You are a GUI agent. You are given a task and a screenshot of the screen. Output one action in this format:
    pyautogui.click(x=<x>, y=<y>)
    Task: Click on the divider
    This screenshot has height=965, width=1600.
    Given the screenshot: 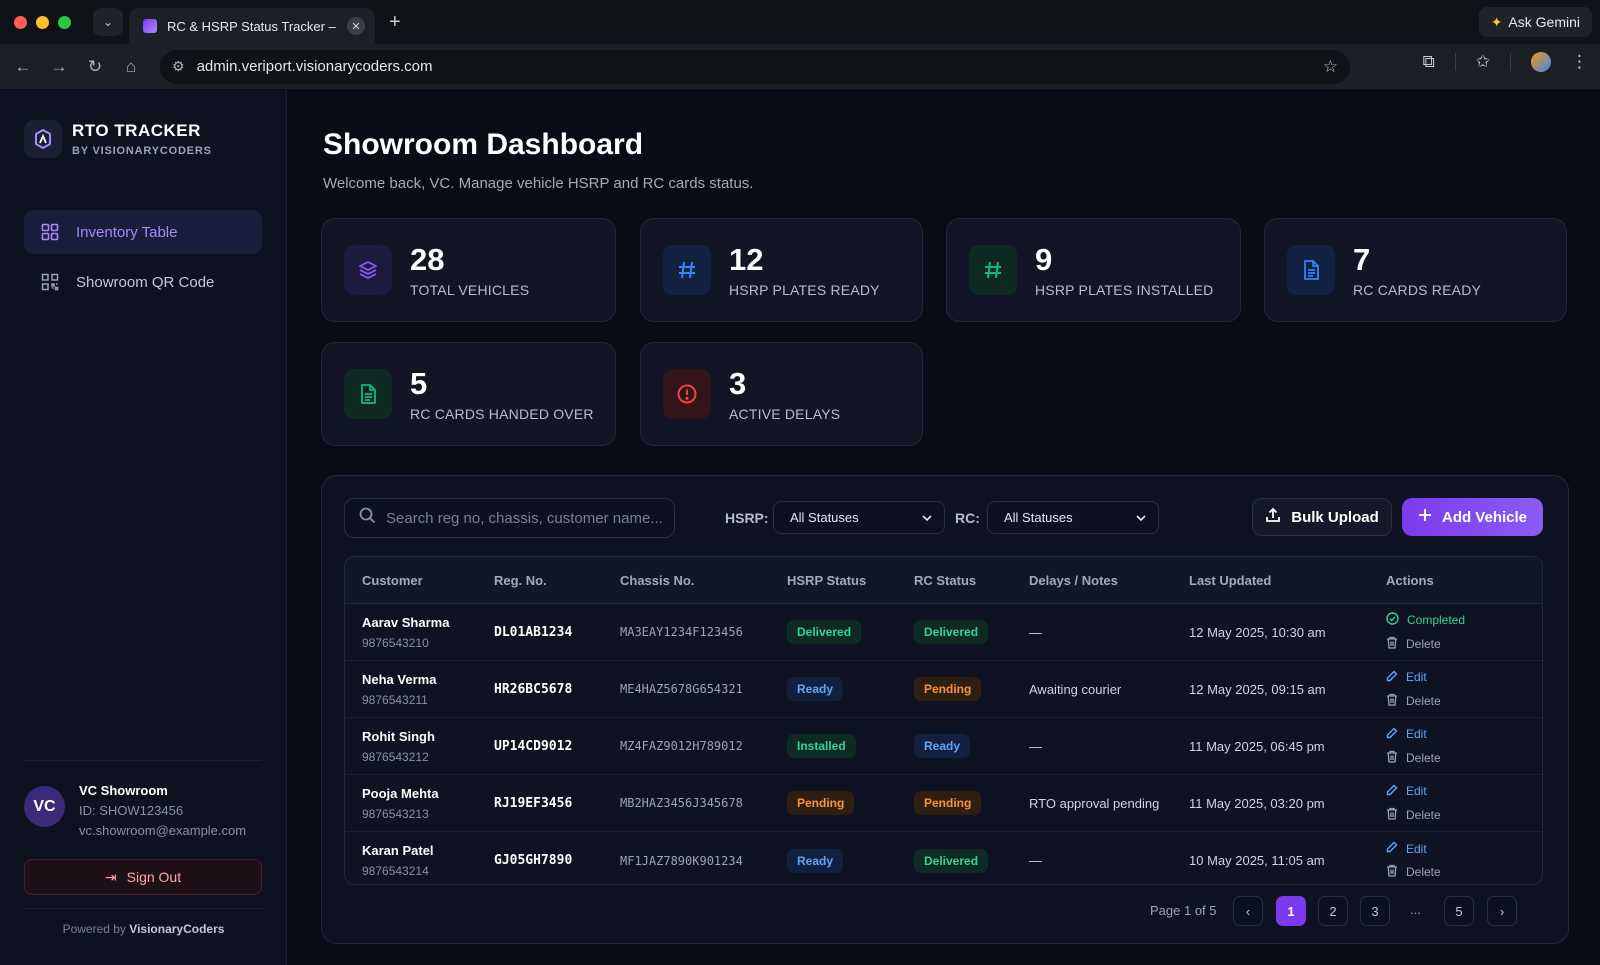 What is the action you would take?
    pyautogui.click(x=143, y=760)
    